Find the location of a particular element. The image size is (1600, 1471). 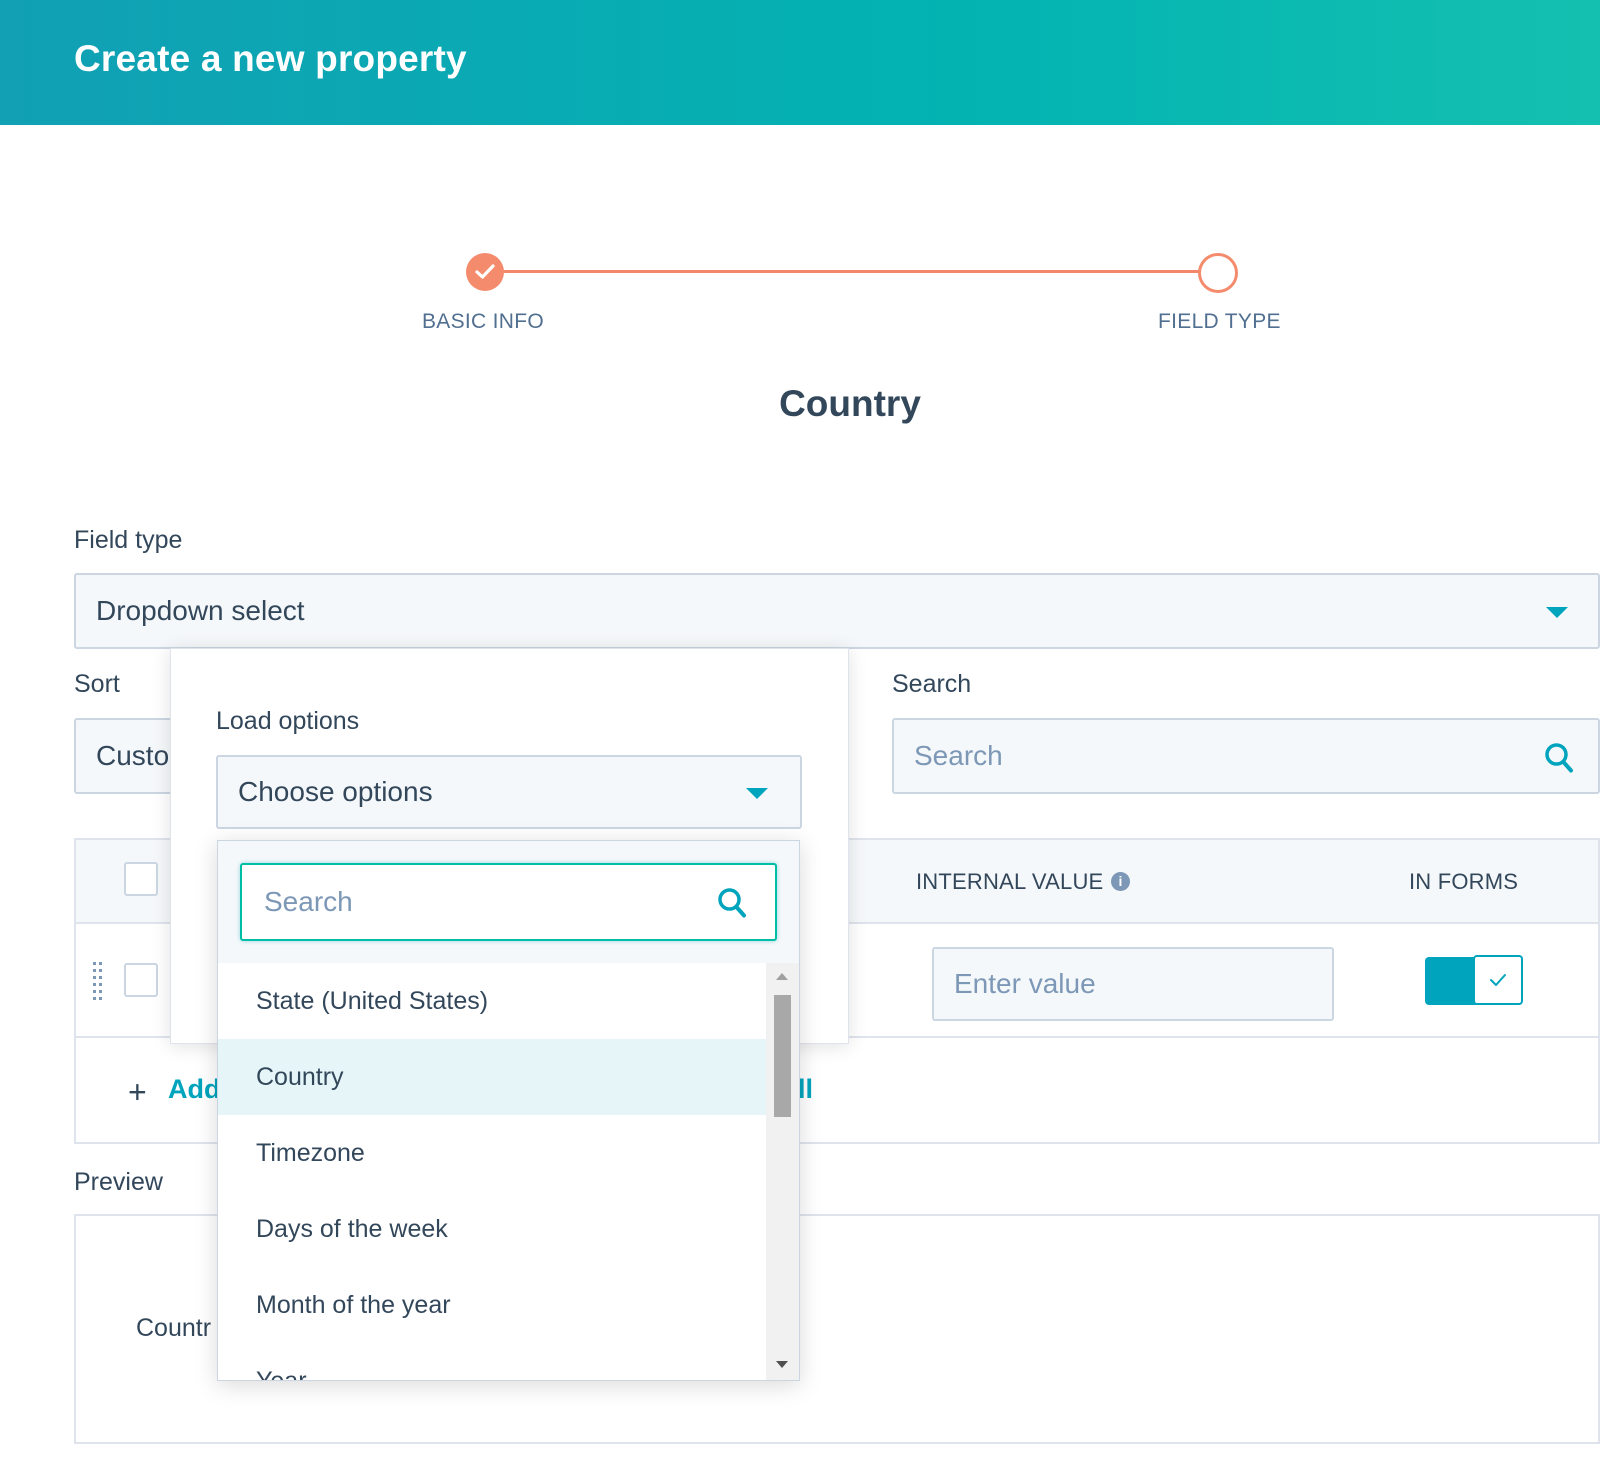

menu-item-days-of-week: Days of the week is located at coordinates (492, 1229).